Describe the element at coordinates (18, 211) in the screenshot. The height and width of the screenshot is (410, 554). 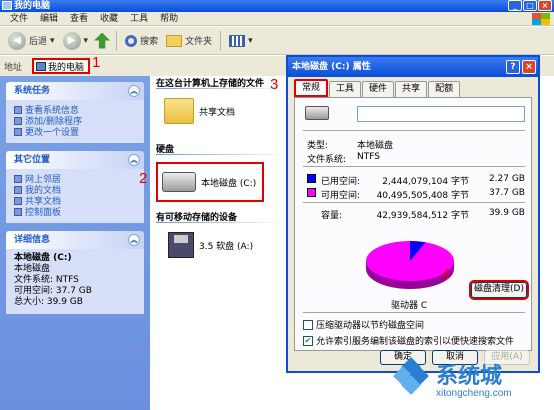
I see `control-panel-icon` at that location.